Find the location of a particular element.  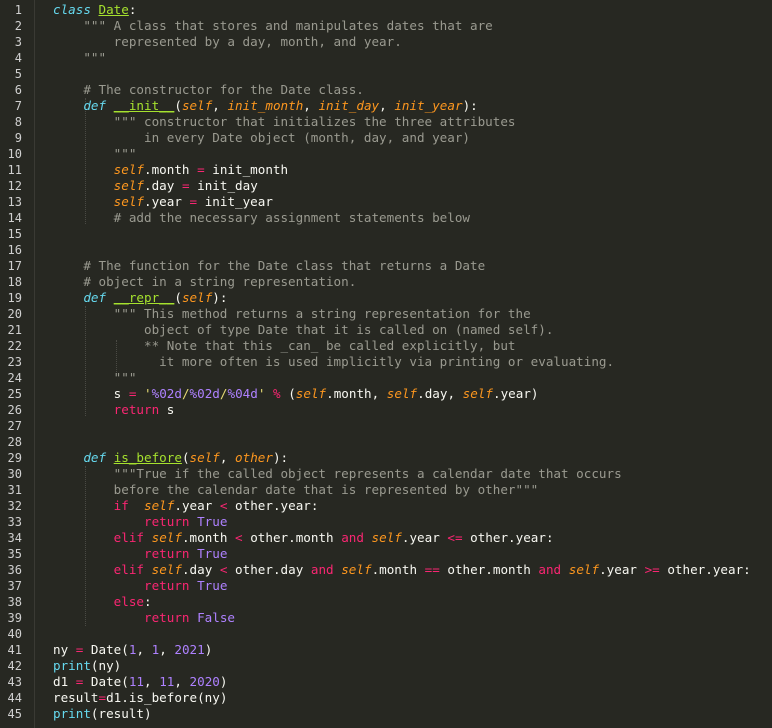

code-line: # The constructor for the Date class. is located at coordinates (208, 90).